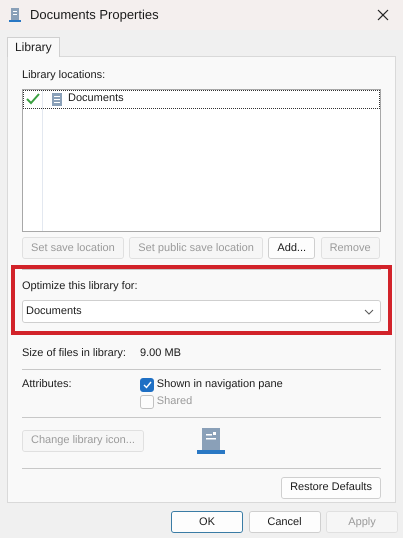  What do you see at coordinates (80, 287) in the screenshot?
I see `field-label: Optimize this library for:` at bounding box center [80, 287].